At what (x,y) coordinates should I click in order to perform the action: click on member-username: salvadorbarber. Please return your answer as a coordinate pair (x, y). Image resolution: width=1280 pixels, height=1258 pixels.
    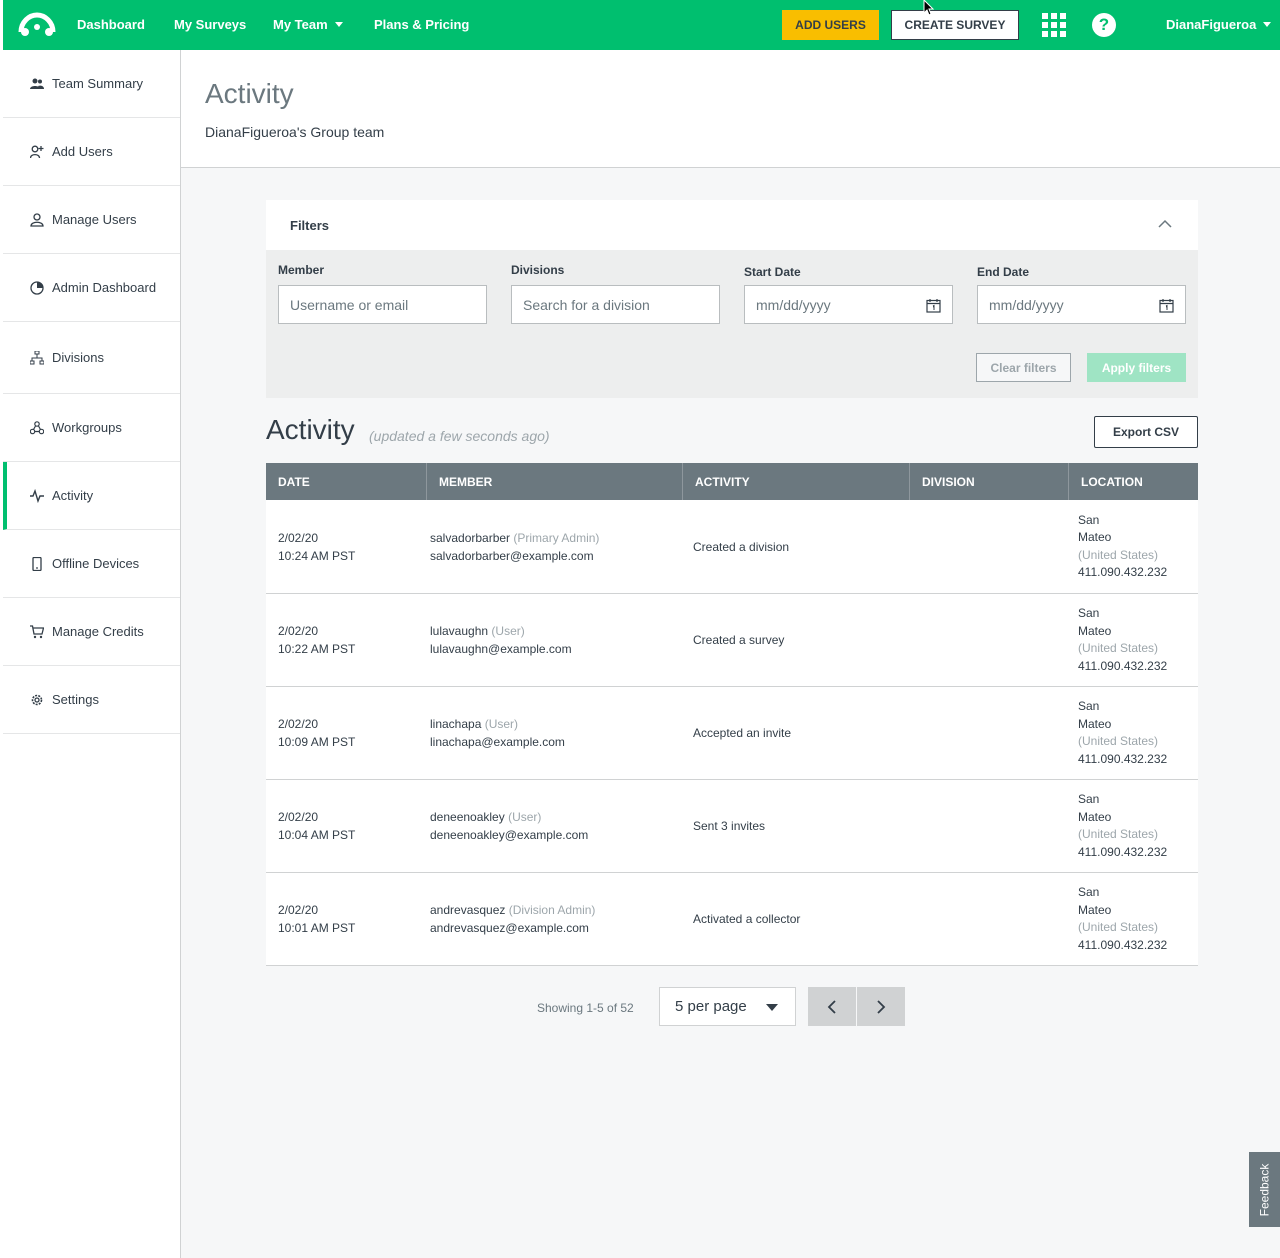
    Looking at the image, I should click on (470, 537).